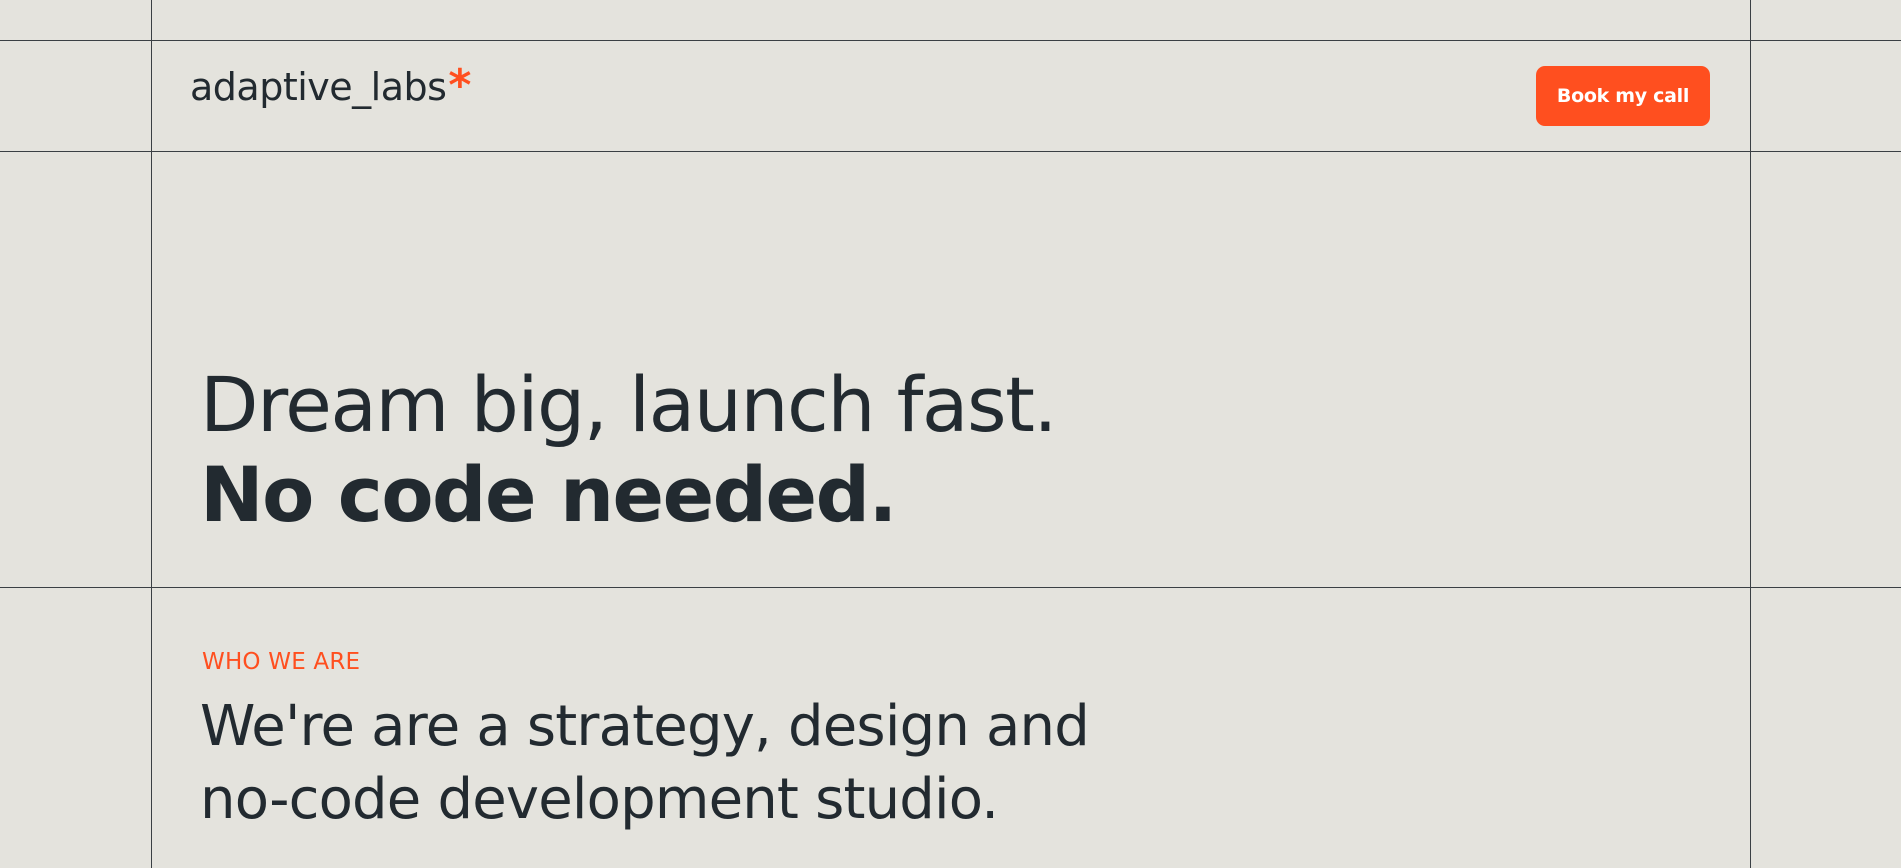 The height and width of the screenshot is (868, 1901). What do you see at coordinates (1750, 434) in the screenshot?
I see `grid-line-vertical-right` at bounding box center [1750, 434].